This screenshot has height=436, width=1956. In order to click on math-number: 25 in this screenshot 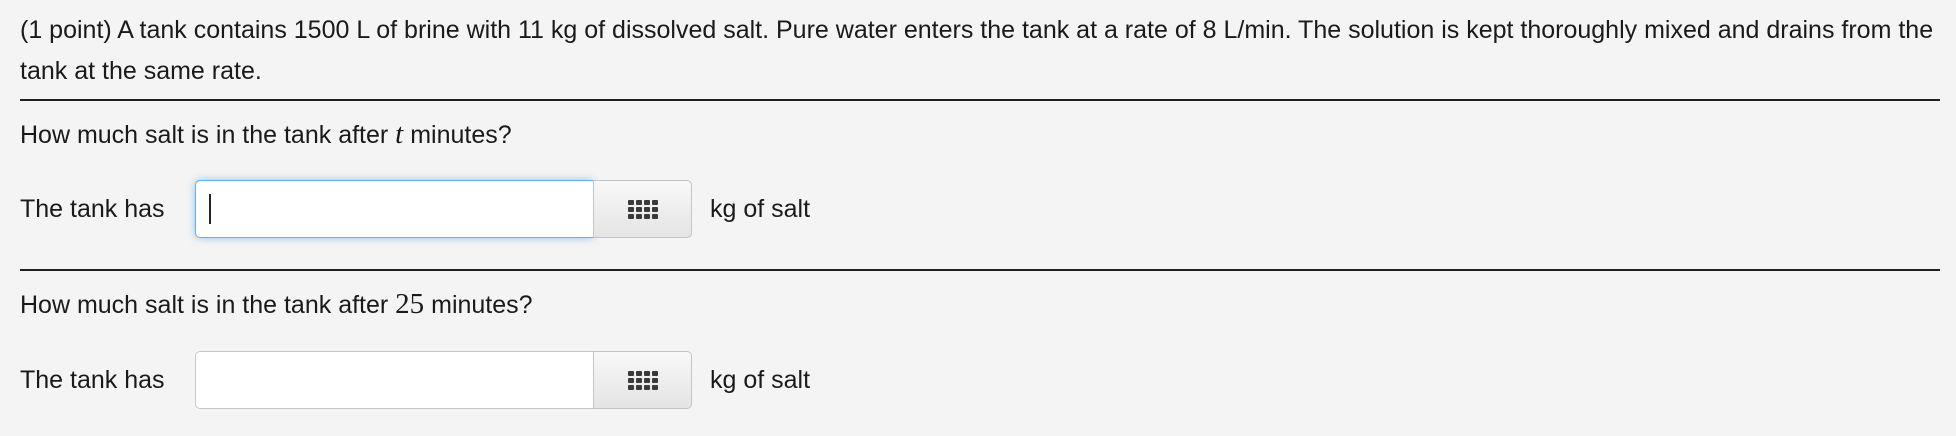, I will do `click(410, 304)`.